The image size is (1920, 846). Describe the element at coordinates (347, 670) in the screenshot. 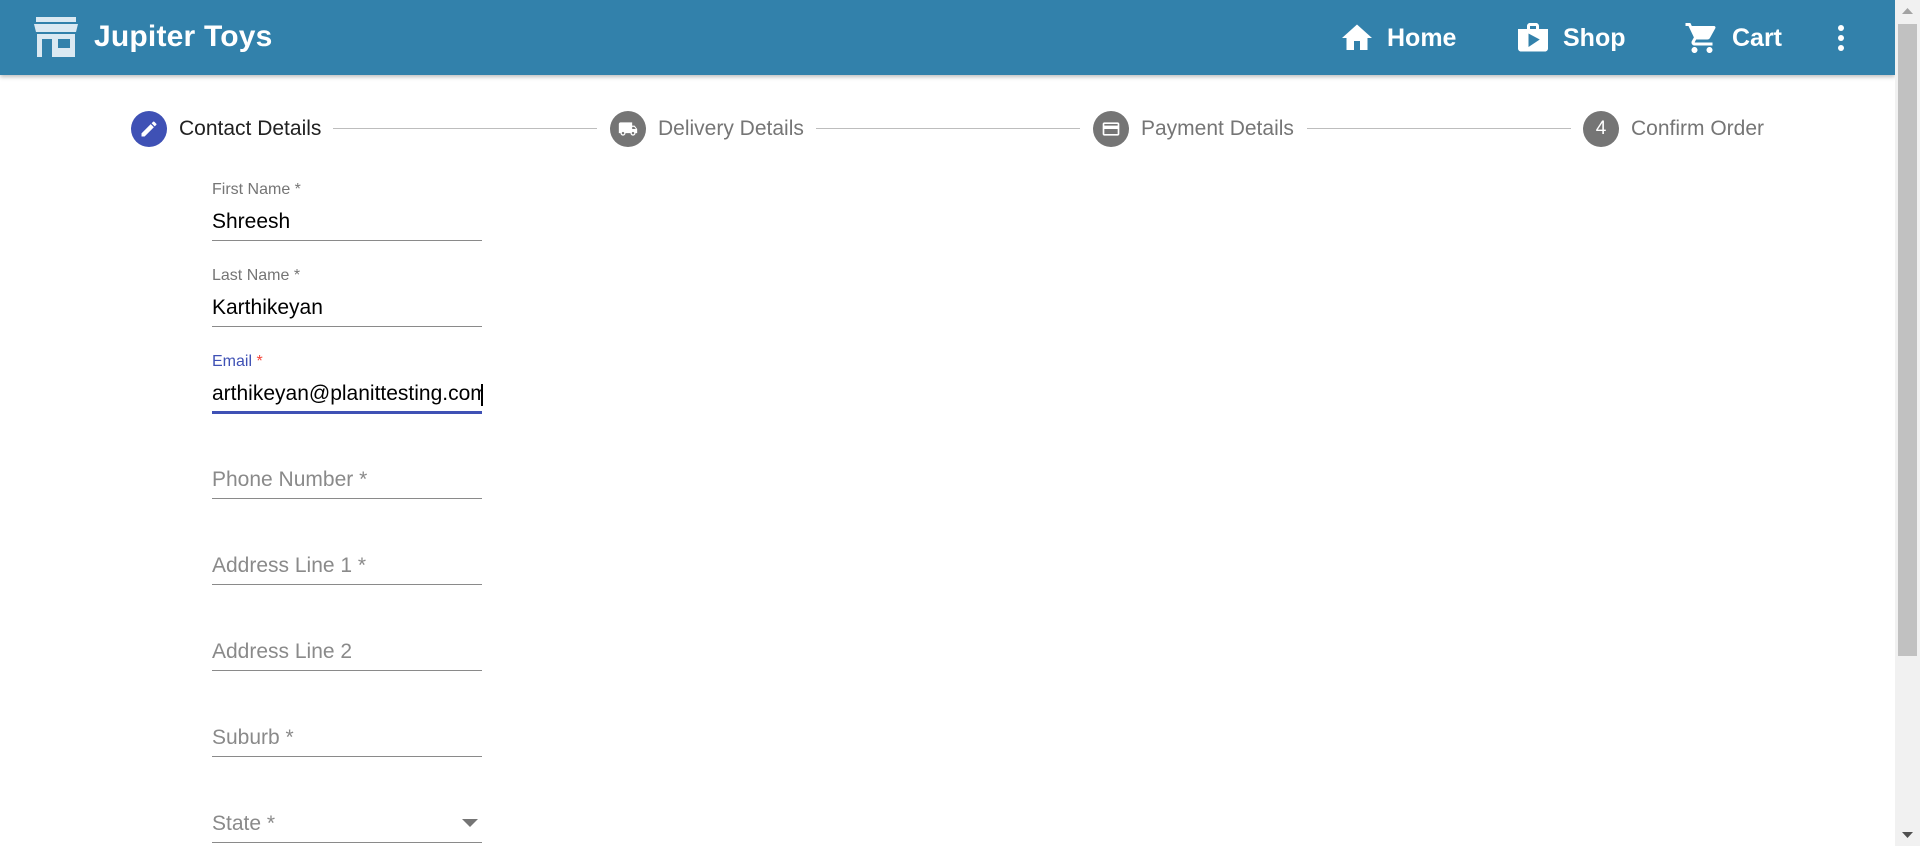

I see `address-line-2-underline` at that location.